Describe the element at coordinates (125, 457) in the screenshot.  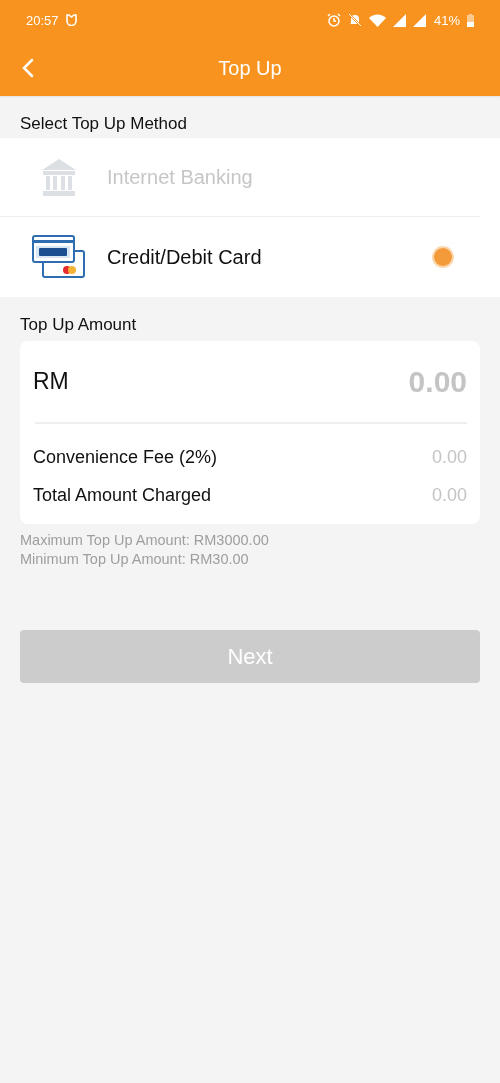
I see `fee-label: Convenience Fee (2%)` at that location.